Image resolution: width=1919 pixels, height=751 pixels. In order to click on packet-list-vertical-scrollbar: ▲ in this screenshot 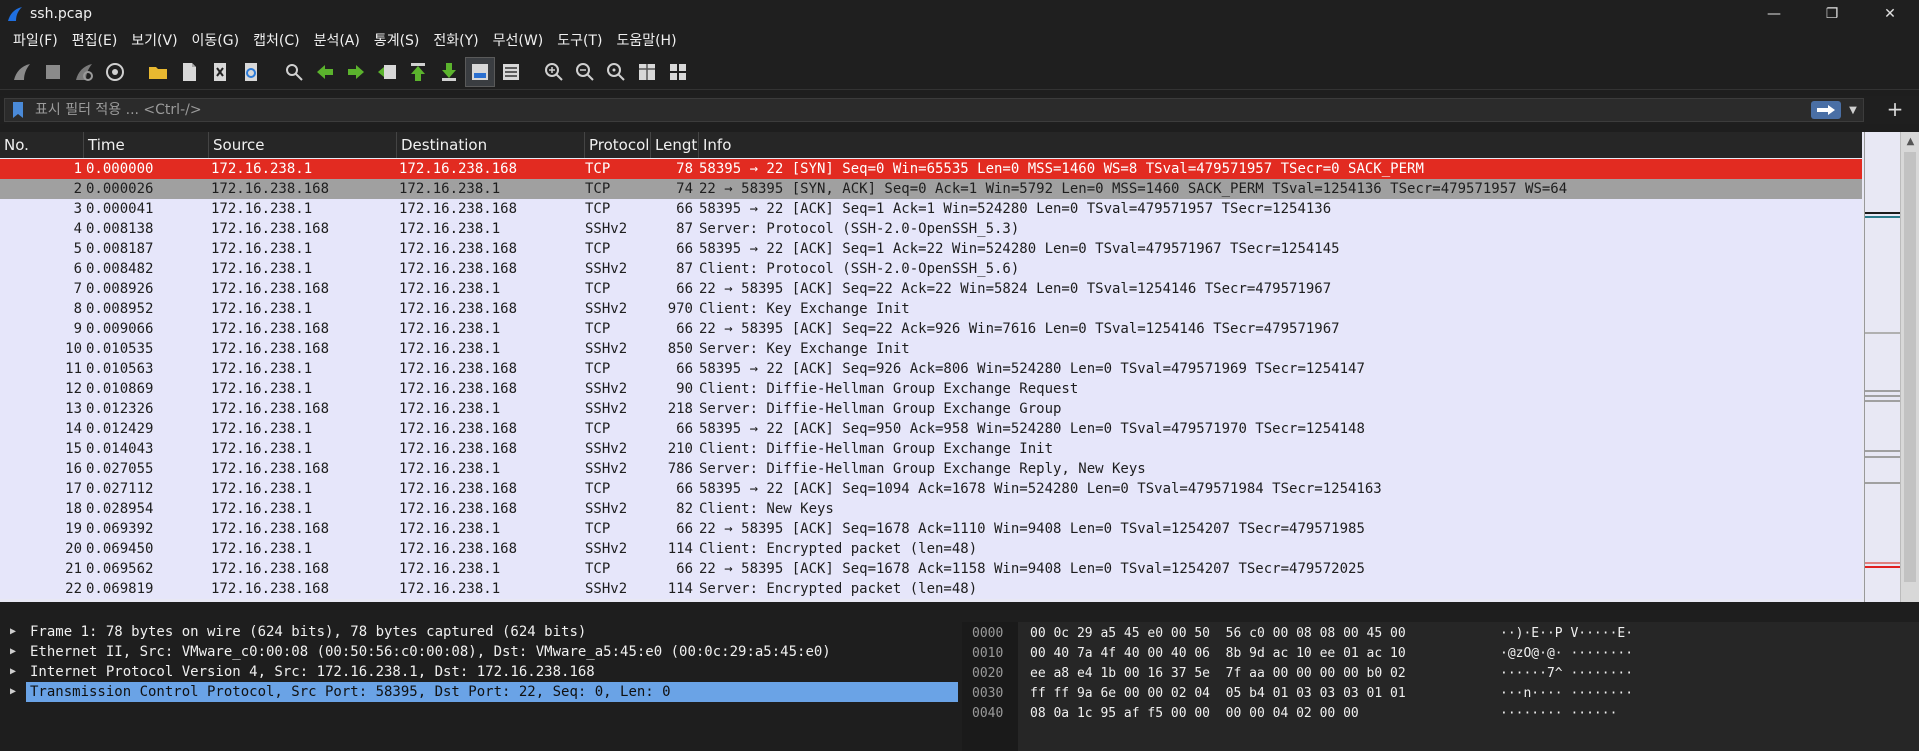, I will do `click(1909, 367)`.